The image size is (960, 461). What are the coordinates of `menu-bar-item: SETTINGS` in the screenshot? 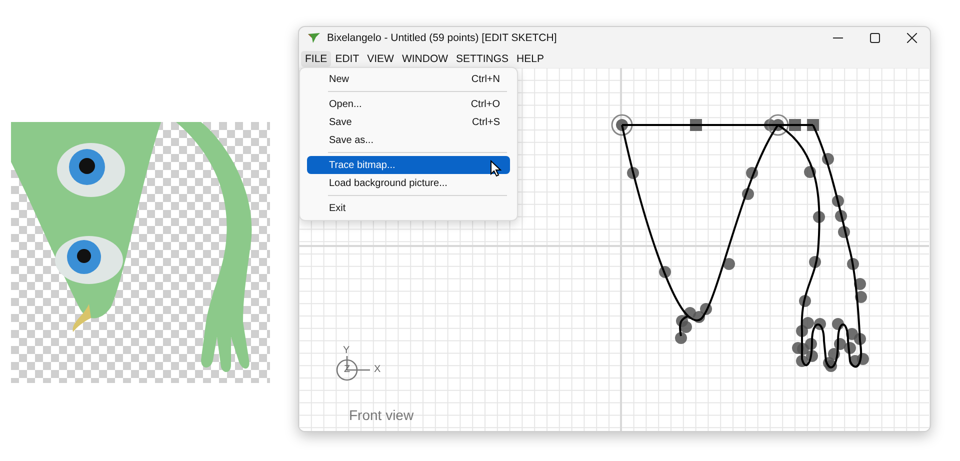 It's located at (482, 58).